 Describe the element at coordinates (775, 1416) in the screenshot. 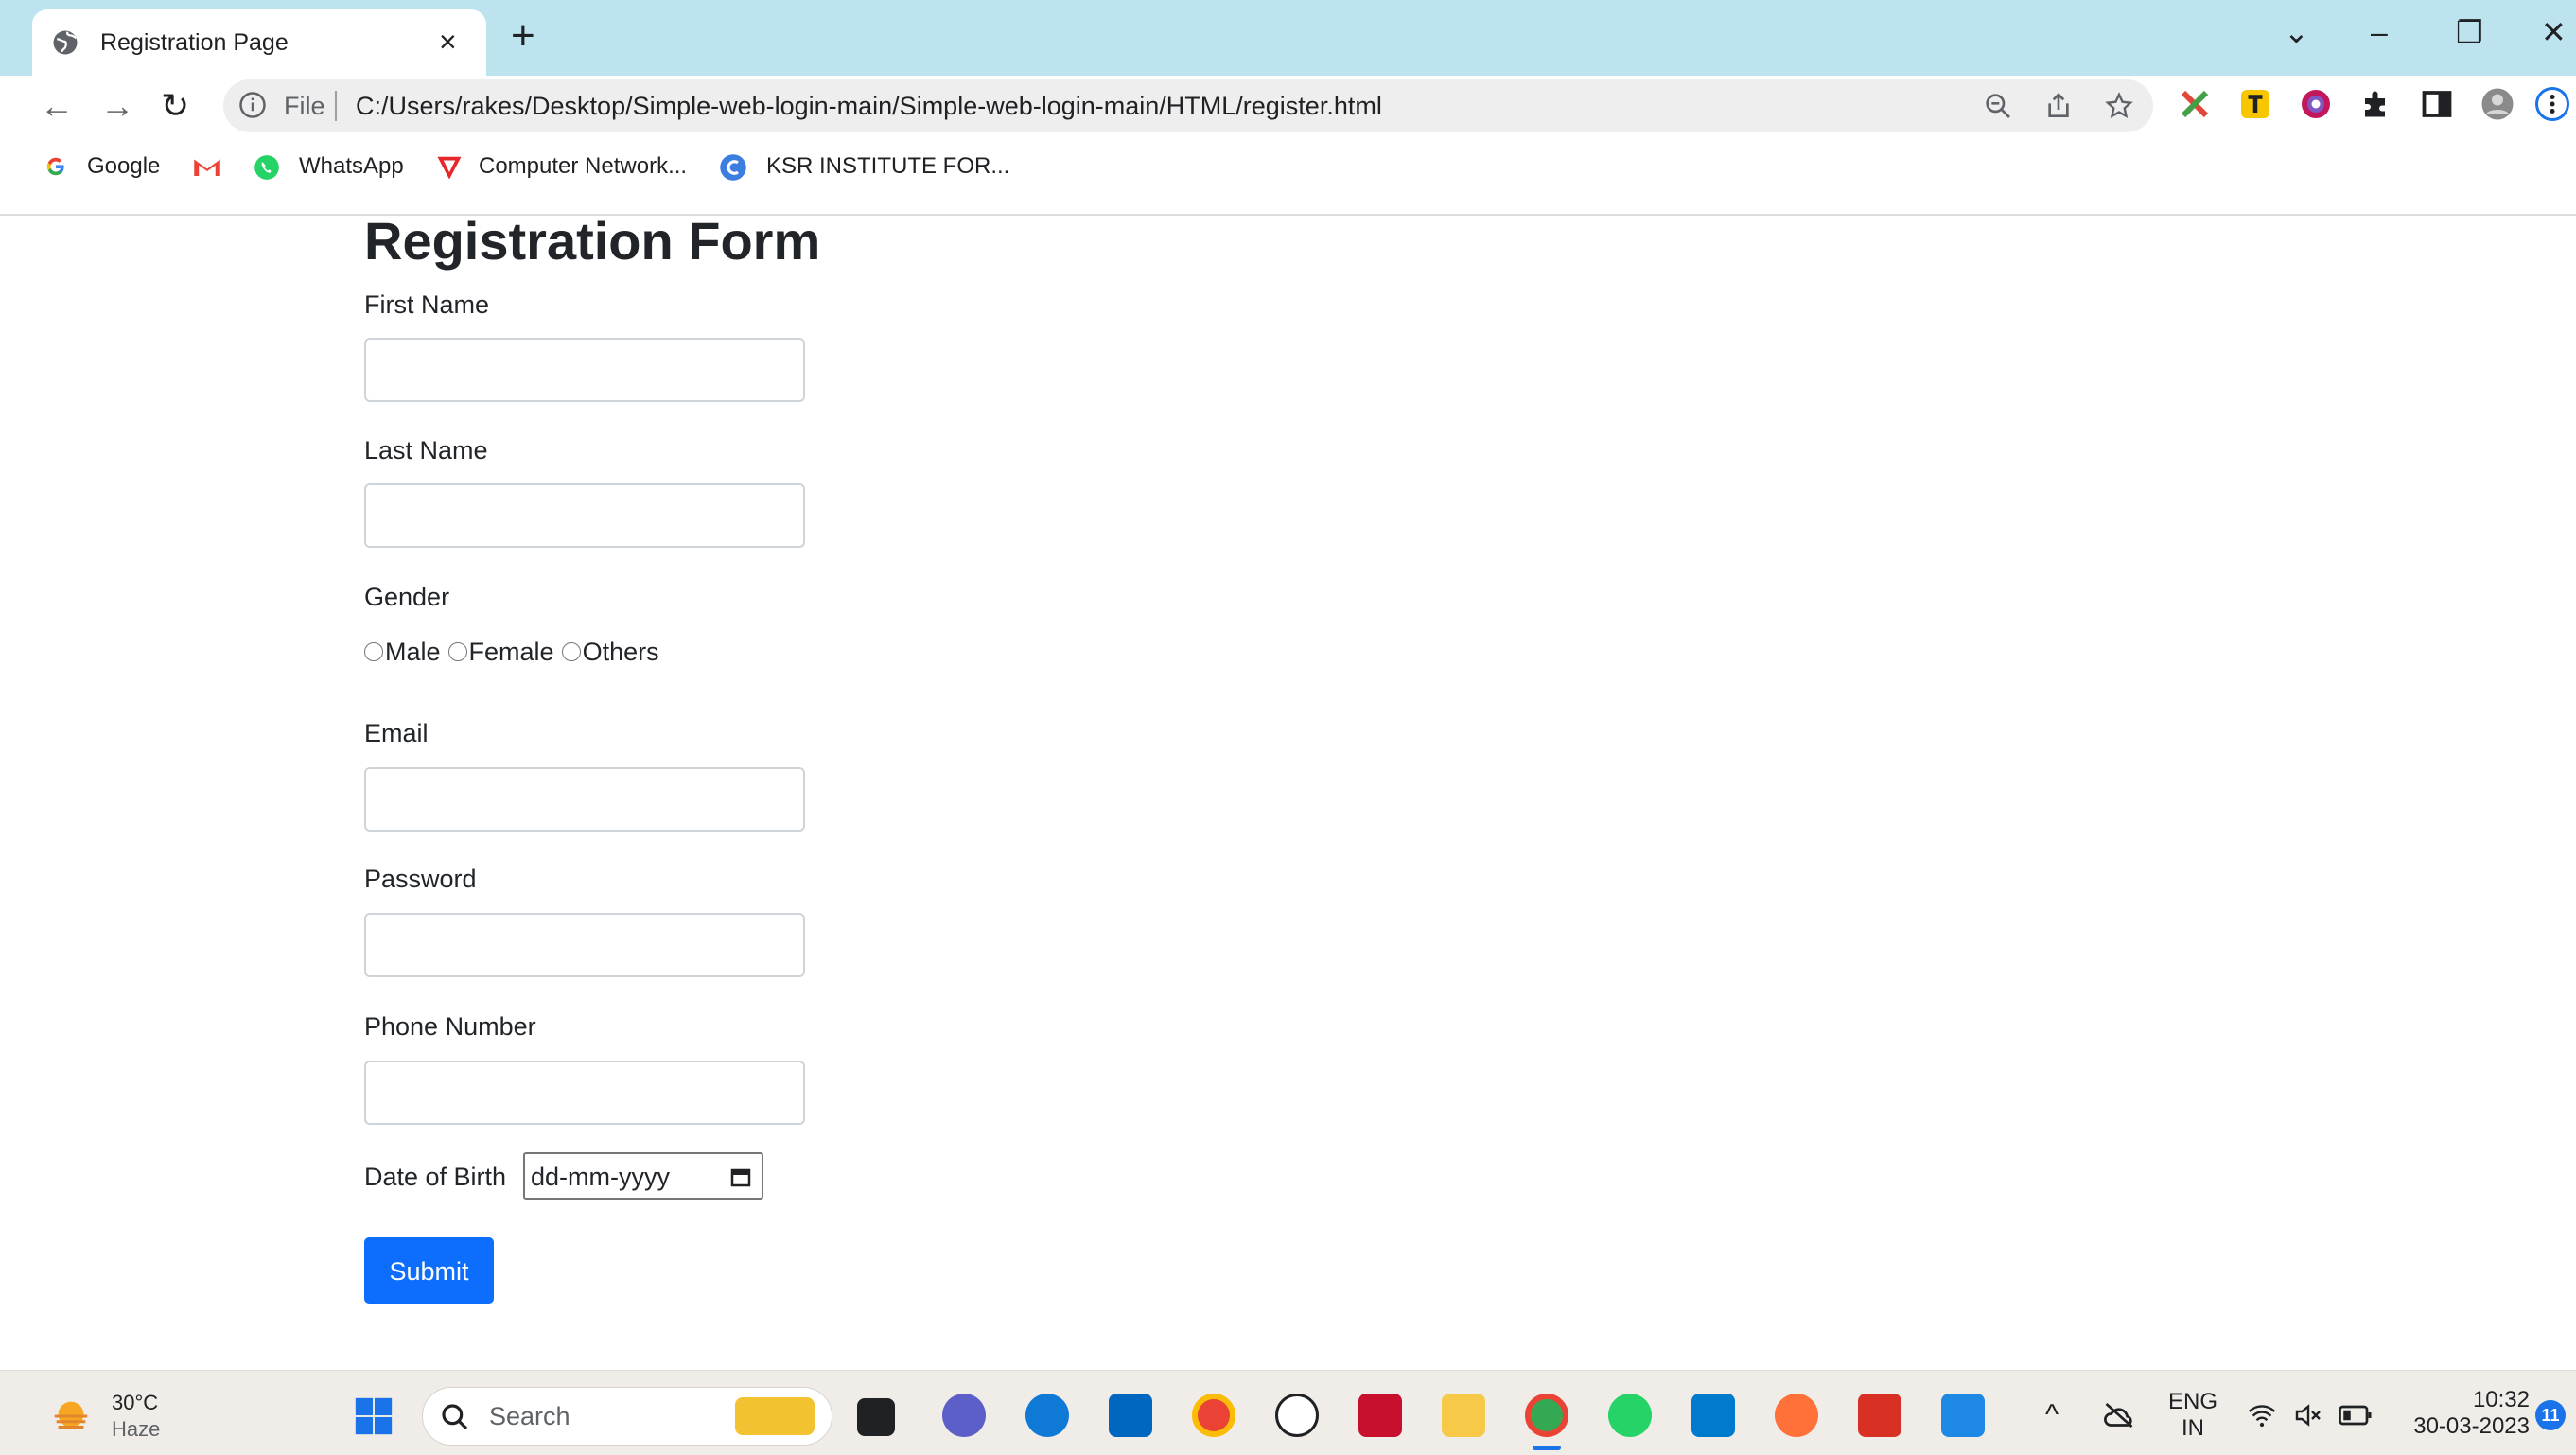

I see `search-highlight-image` at that location.